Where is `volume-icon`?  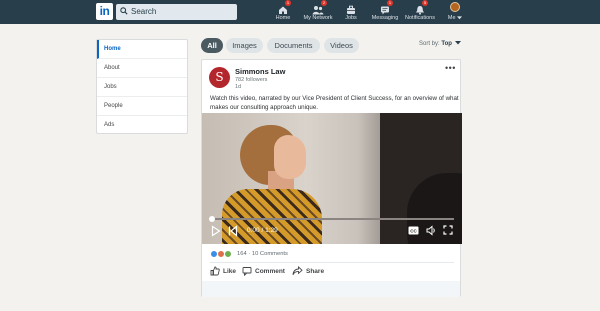
volume-icon is located at coordinates (431, 230).